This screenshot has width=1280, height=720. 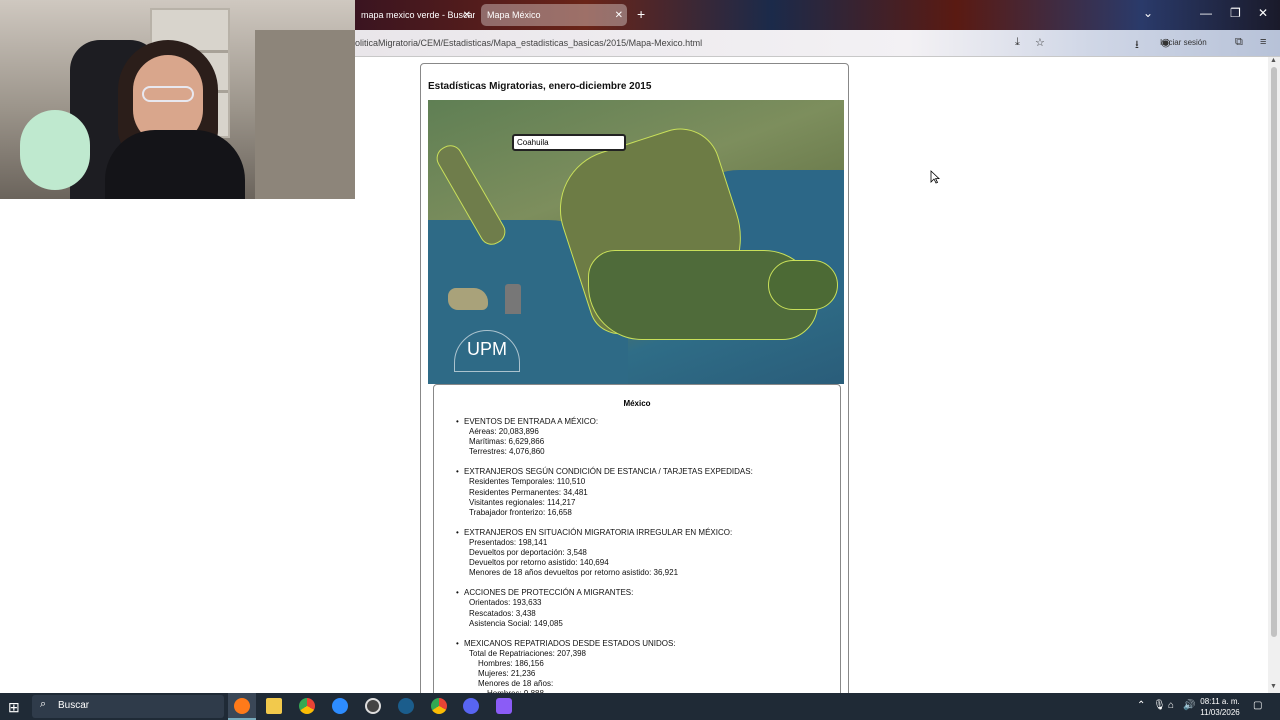 I want to click on stat-value: Hombres: 186,156, so click(x=511, y=663).